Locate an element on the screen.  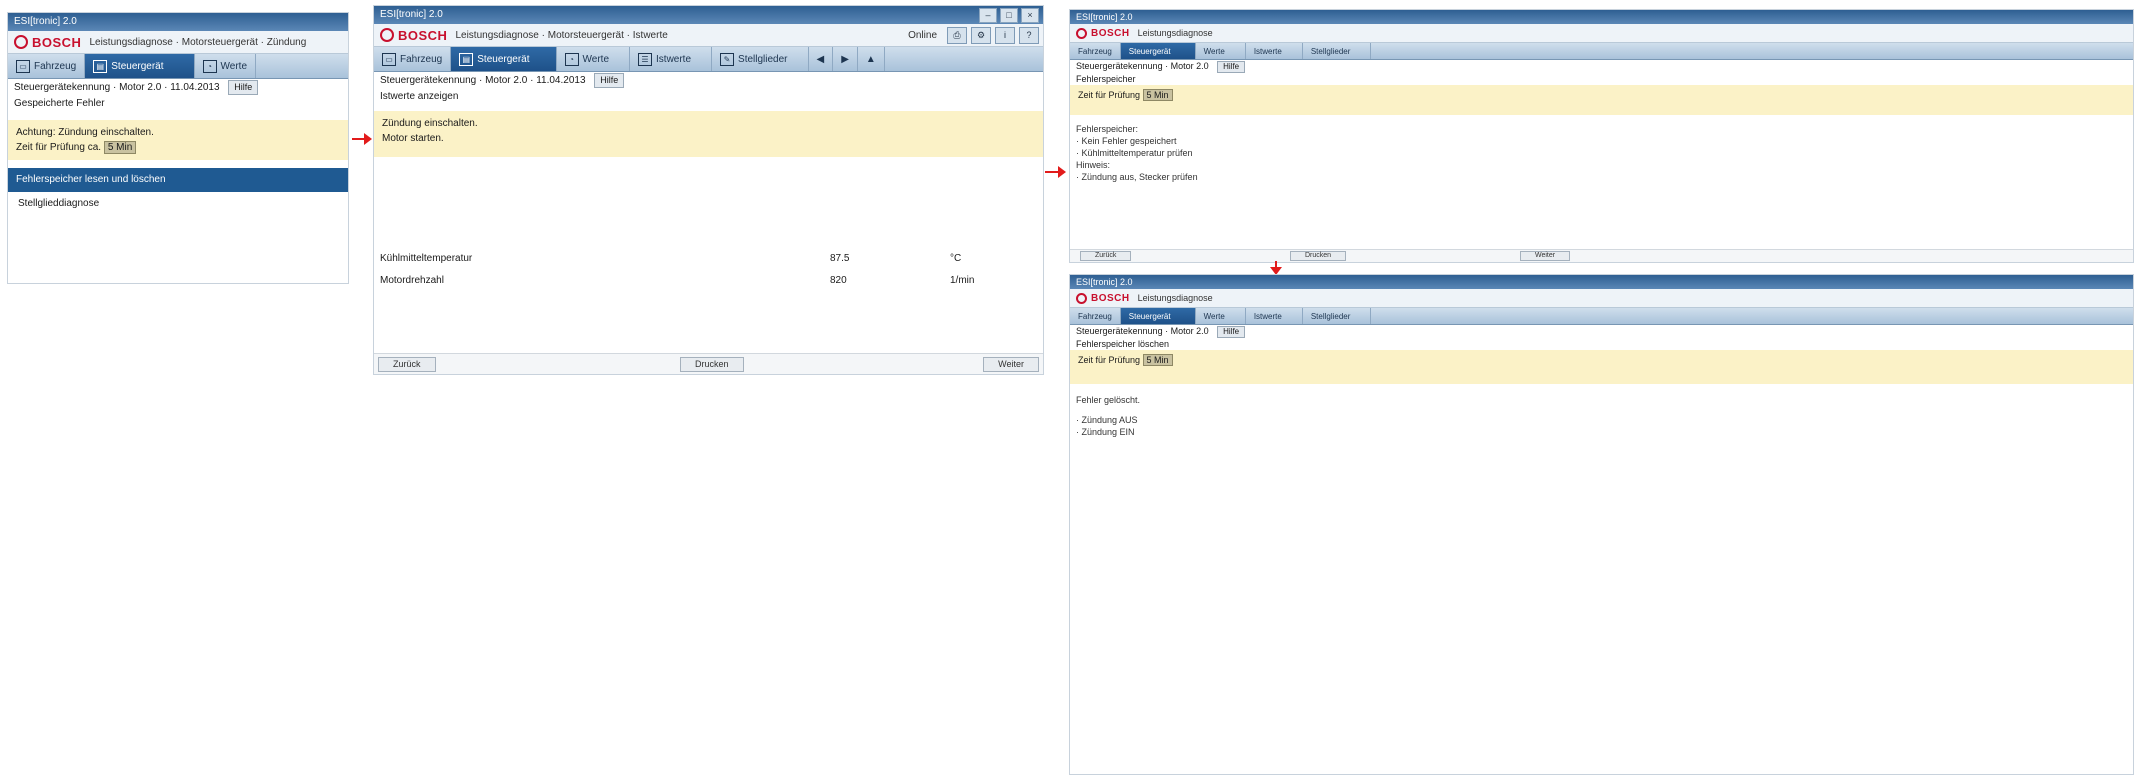
nav-forward-button: ▶ is located at coordinates (845, 59).